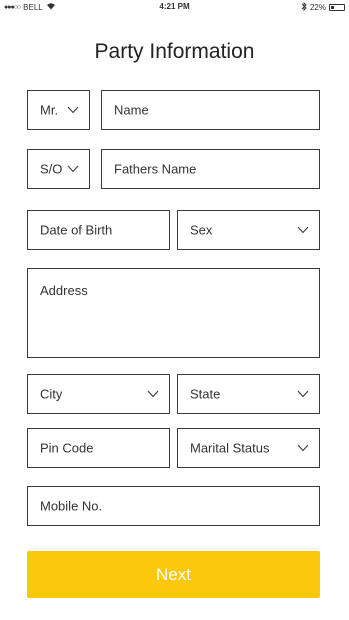 The height and width of the screenshot is (620, 349). I want to click on salutation-value: Mr., so click(49, 110).